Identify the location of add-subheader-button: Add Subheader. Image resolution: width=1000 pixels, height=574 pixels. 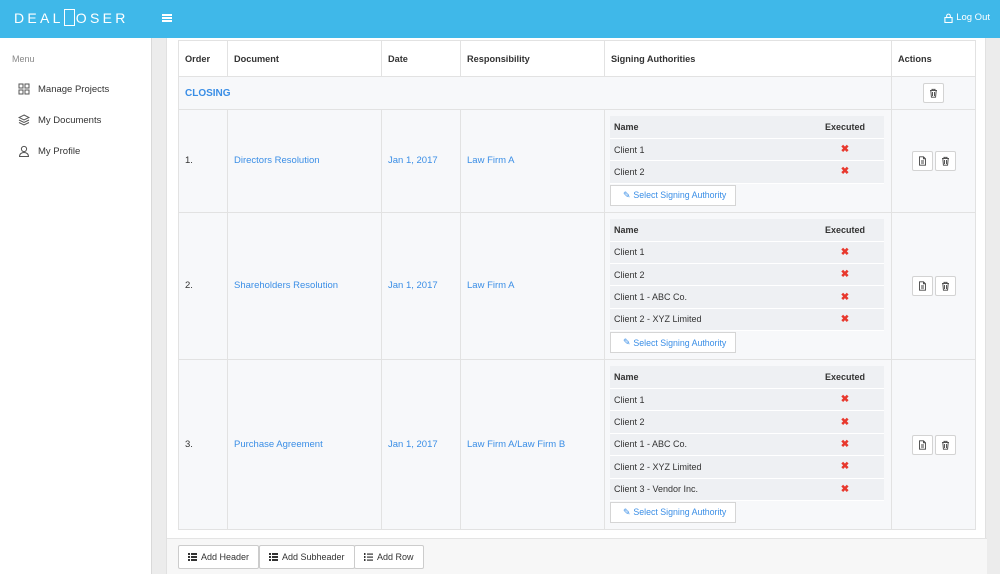
(307, 557).